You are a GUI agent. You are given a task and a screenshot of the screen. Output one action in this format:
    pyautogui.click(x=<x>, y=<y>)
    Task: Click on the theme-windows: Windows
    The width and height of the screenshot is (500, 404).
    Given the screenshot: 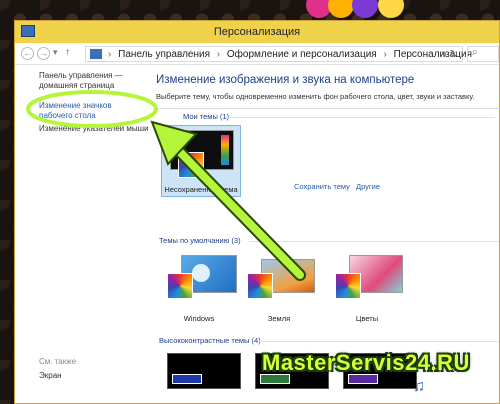 What is the action you would take?
    pyautogui.click(x=199, y=289)
    